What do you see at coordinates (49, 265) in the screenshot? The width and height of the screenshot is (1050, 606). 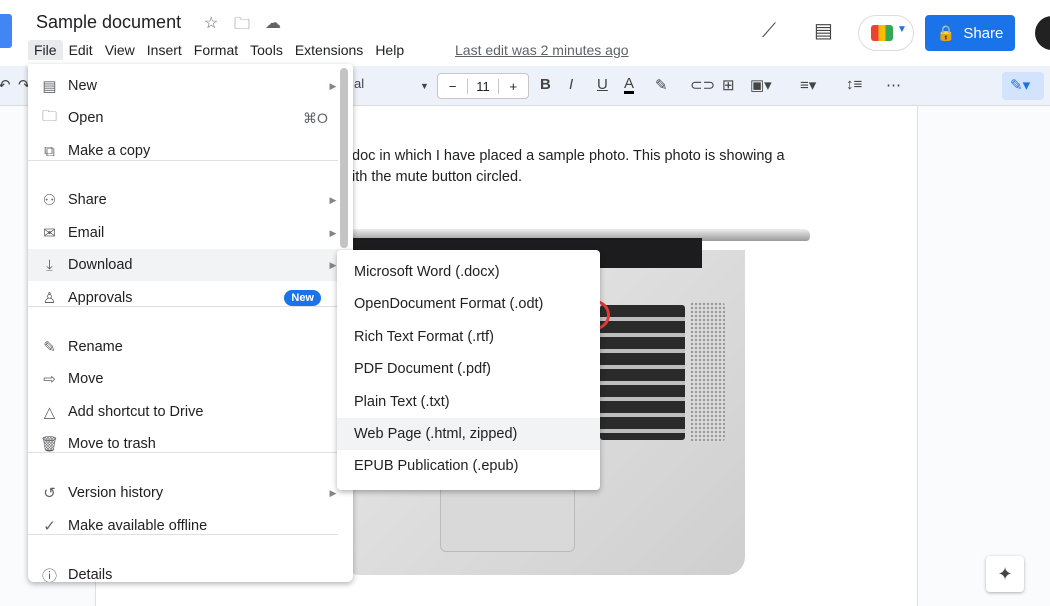 I see `download-icon: ⤓` at bounding box center [49, 265].